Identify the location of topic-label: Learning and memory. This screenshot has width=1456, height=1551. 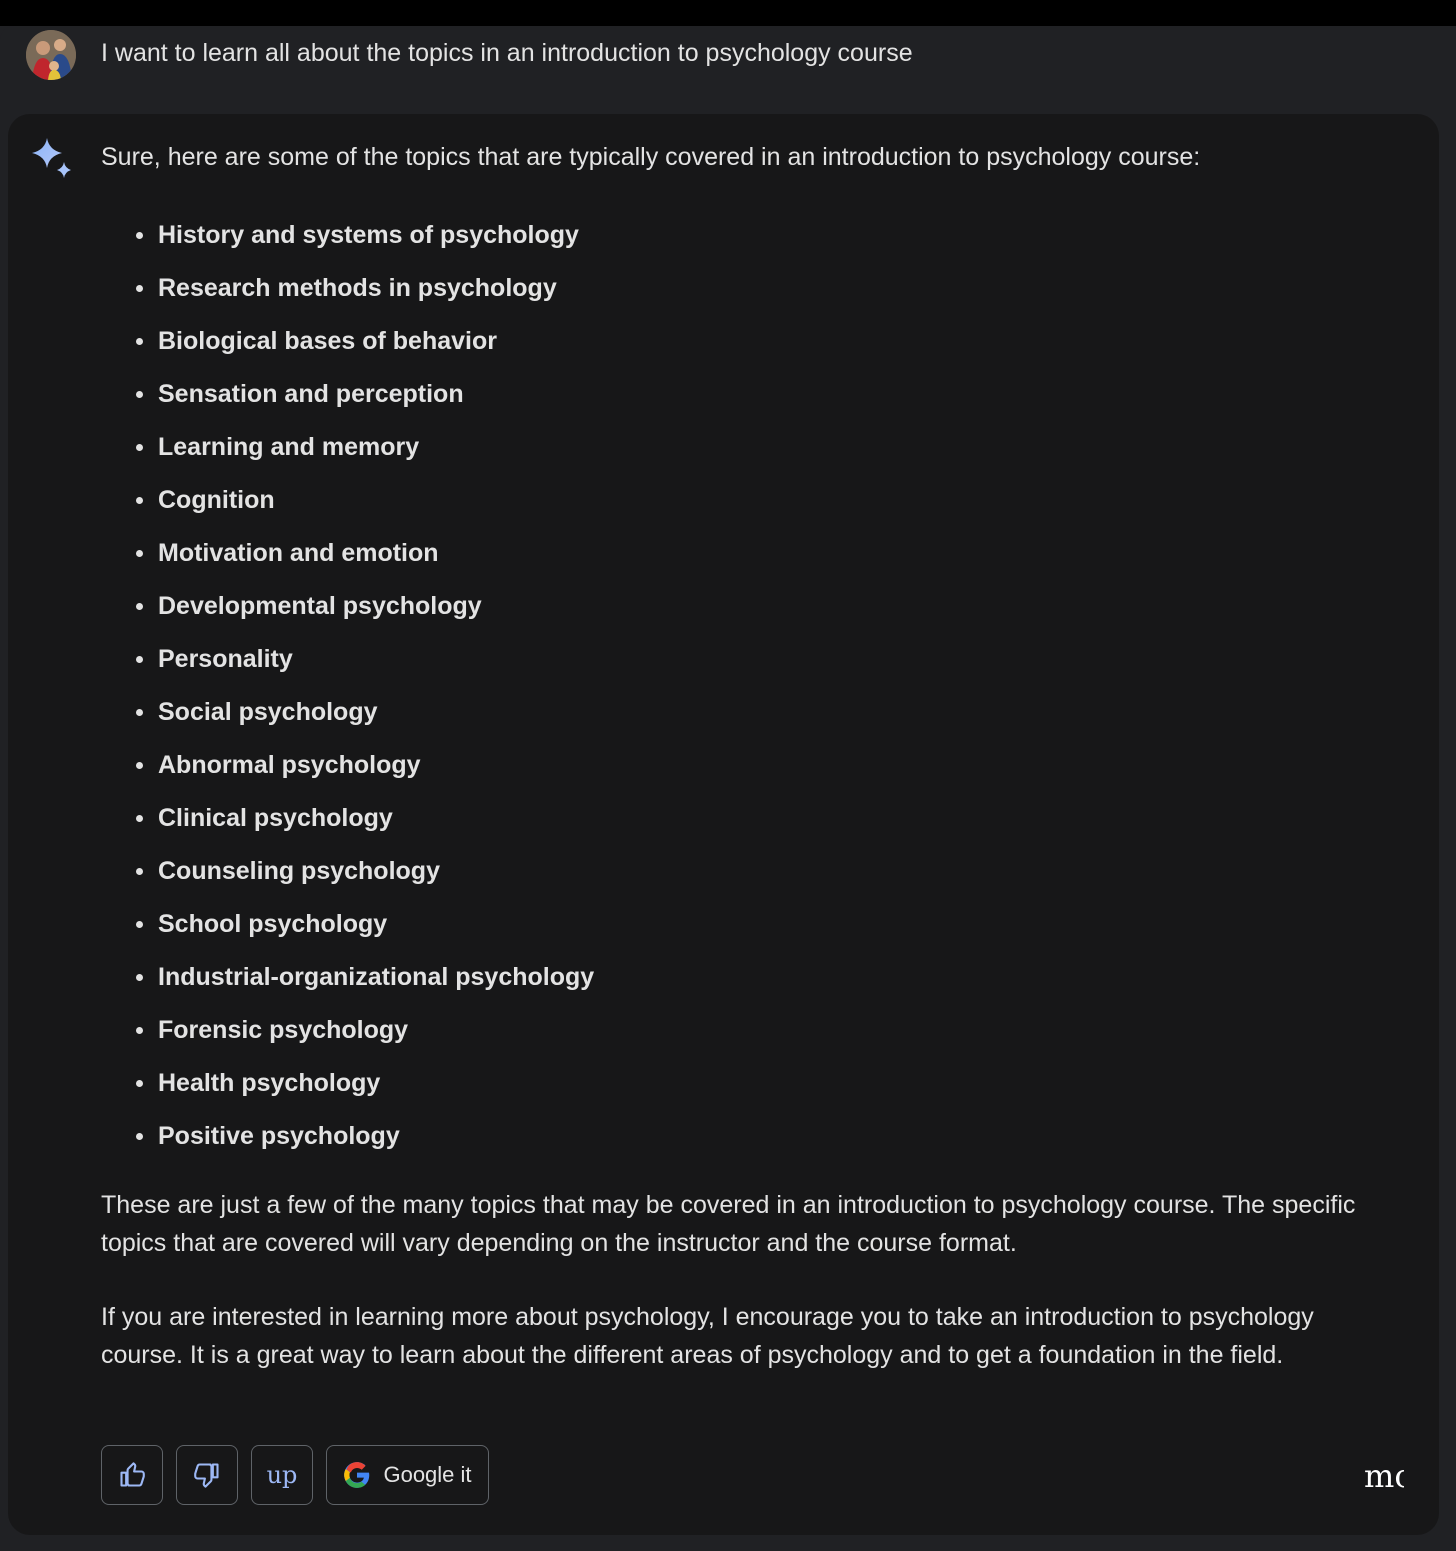
(289, 447).